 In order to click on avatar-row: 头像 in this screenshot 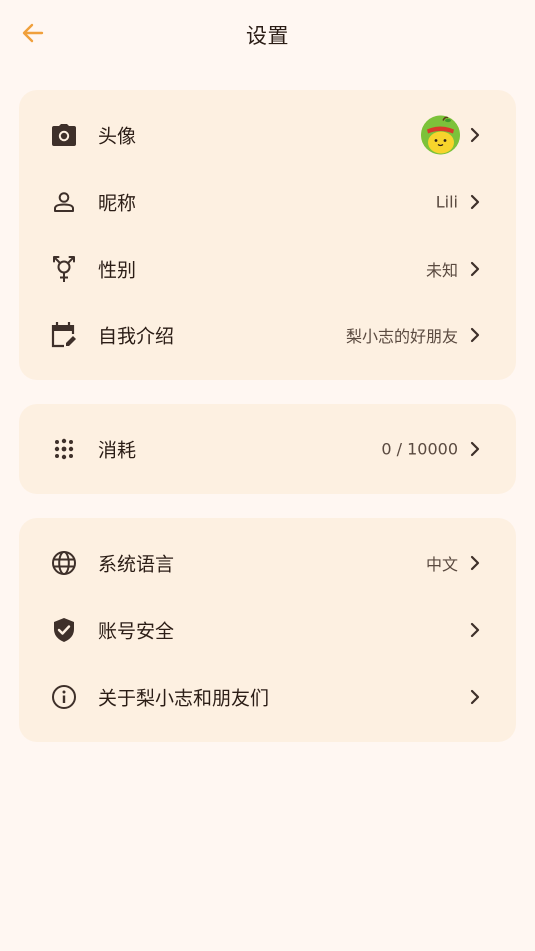, I will do `click(267, 135)`.